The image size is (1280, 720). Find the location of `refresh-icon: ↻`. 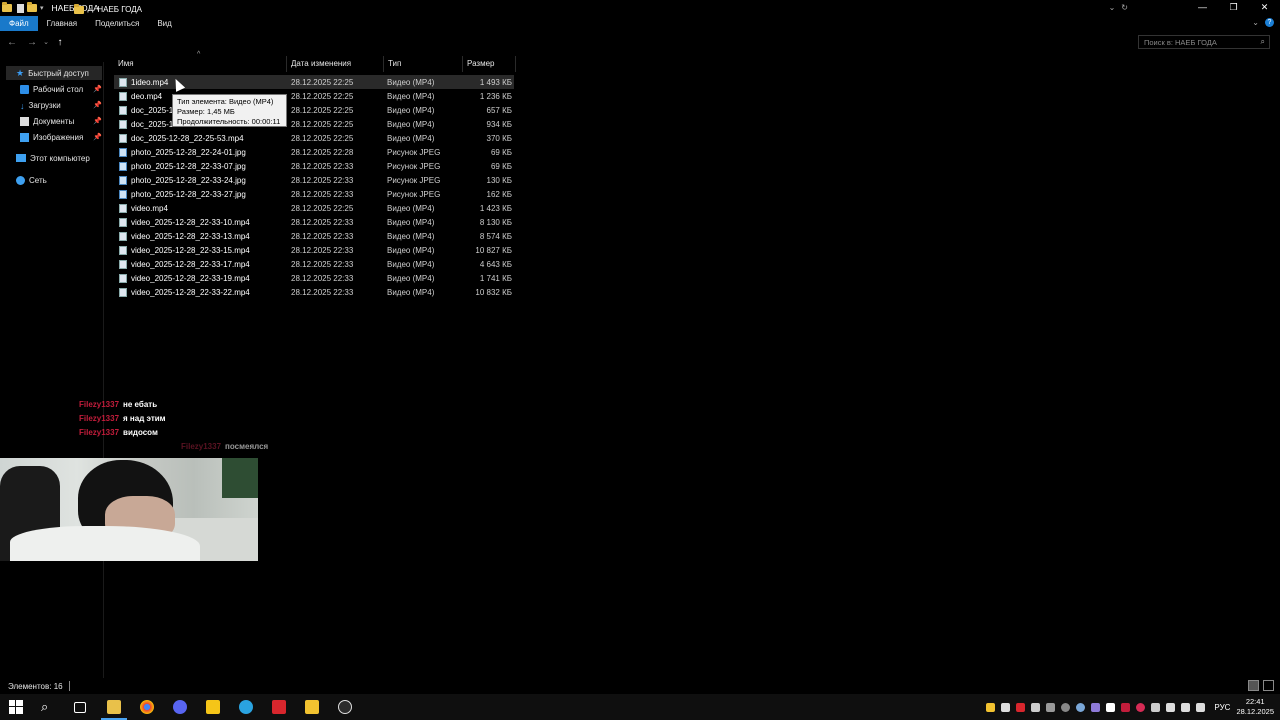

refresh-icon: ↻ is located at coordinates (1124, 7).